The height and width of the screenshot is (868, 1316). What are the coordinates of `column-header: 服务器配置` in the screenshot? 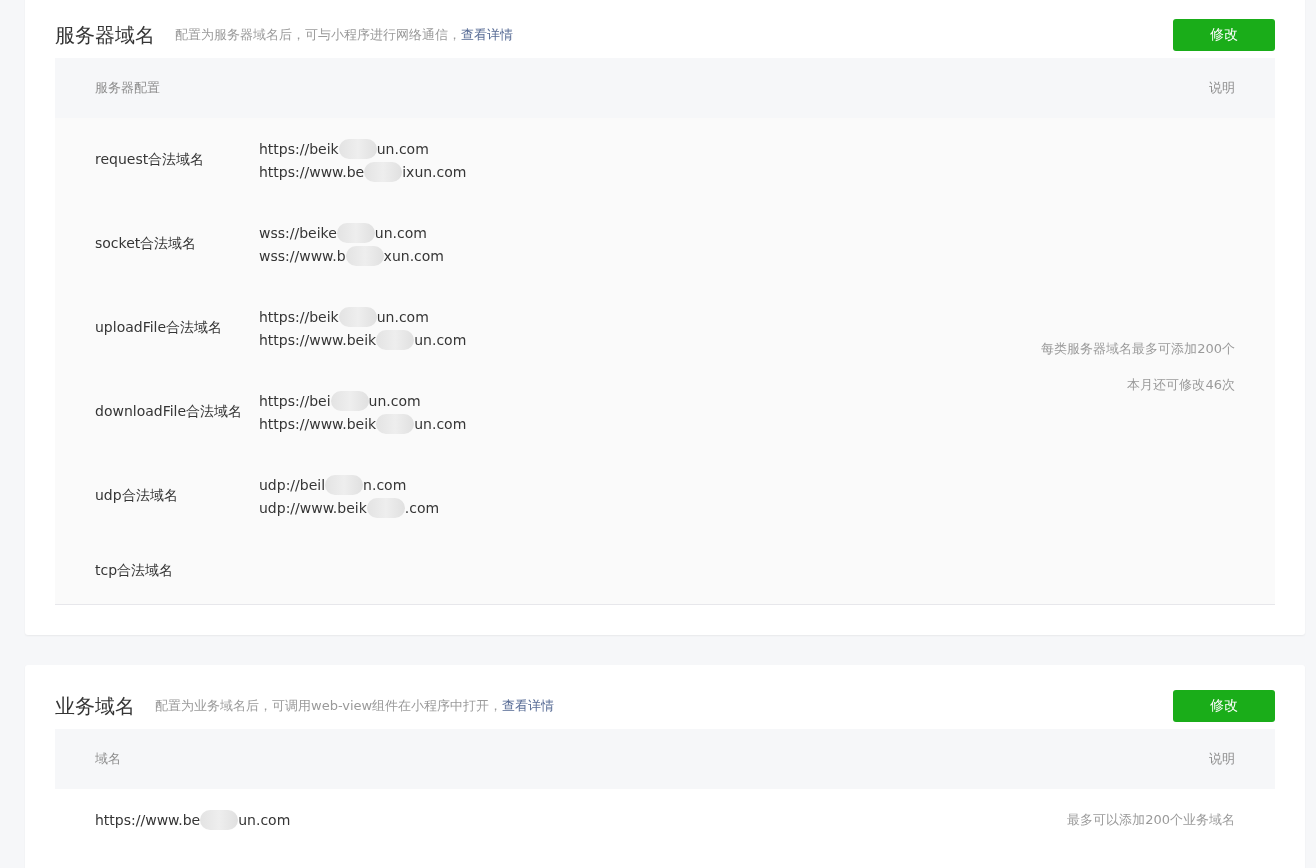 It's located at (127, 88).